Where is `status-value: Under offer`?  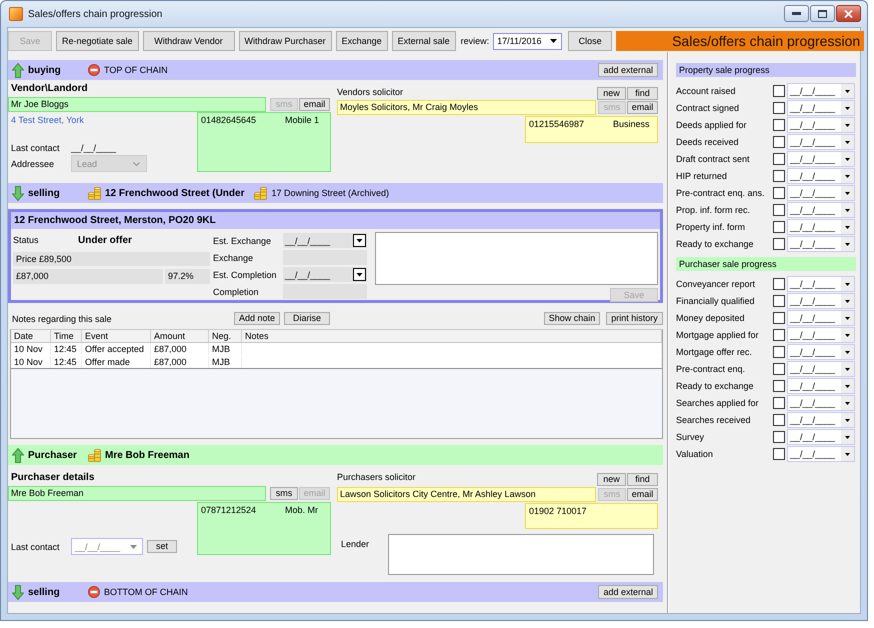
status-value: Under offer is located at coordinates (105, 240).